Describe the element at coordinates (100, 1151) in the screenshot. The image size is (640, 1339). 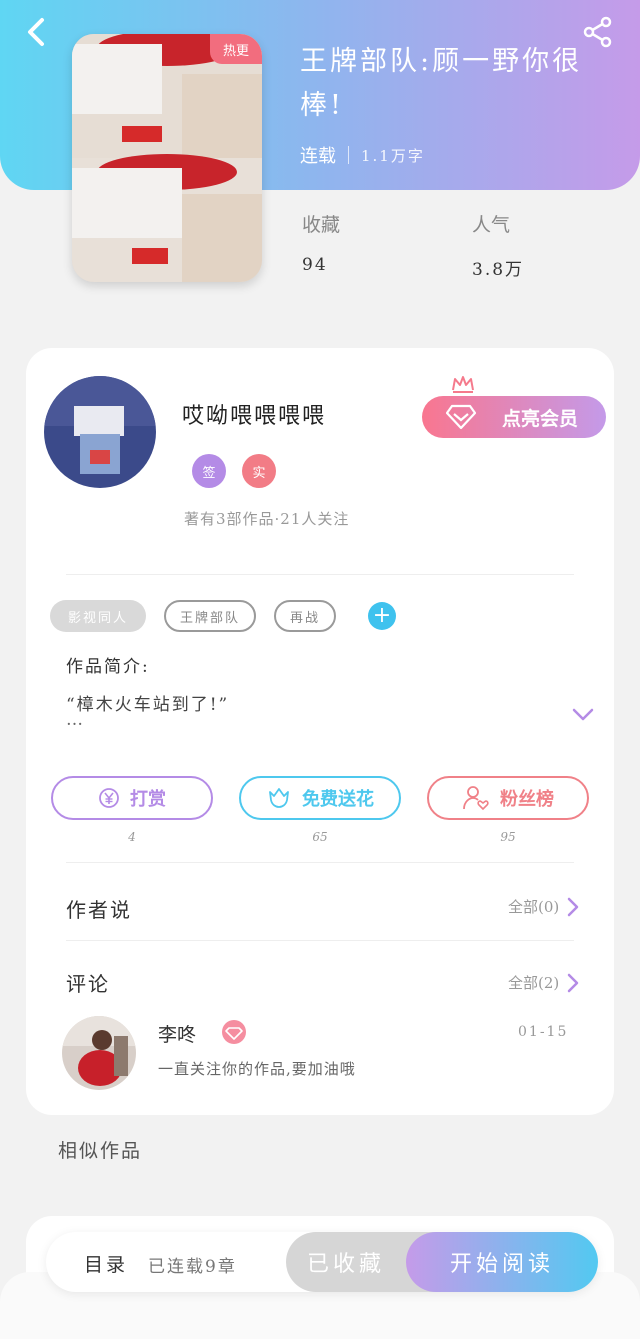
I see `similar-works-title: 相似作品` at that location.